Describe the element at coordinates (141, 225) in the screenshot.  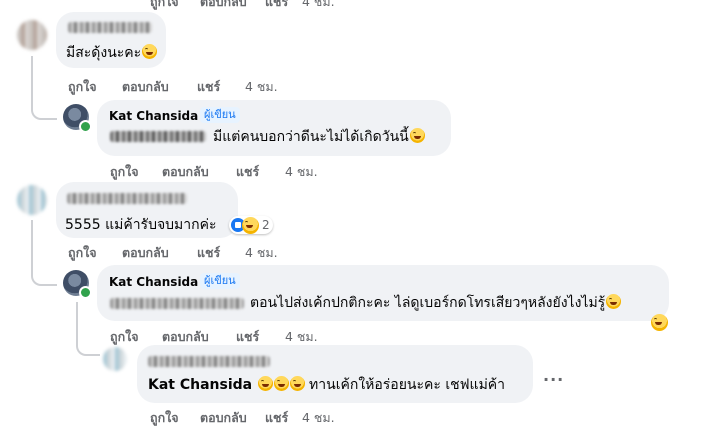
I see `comment-text: 5555 แม่ค้ารับจบมากค่ะ` at that location.